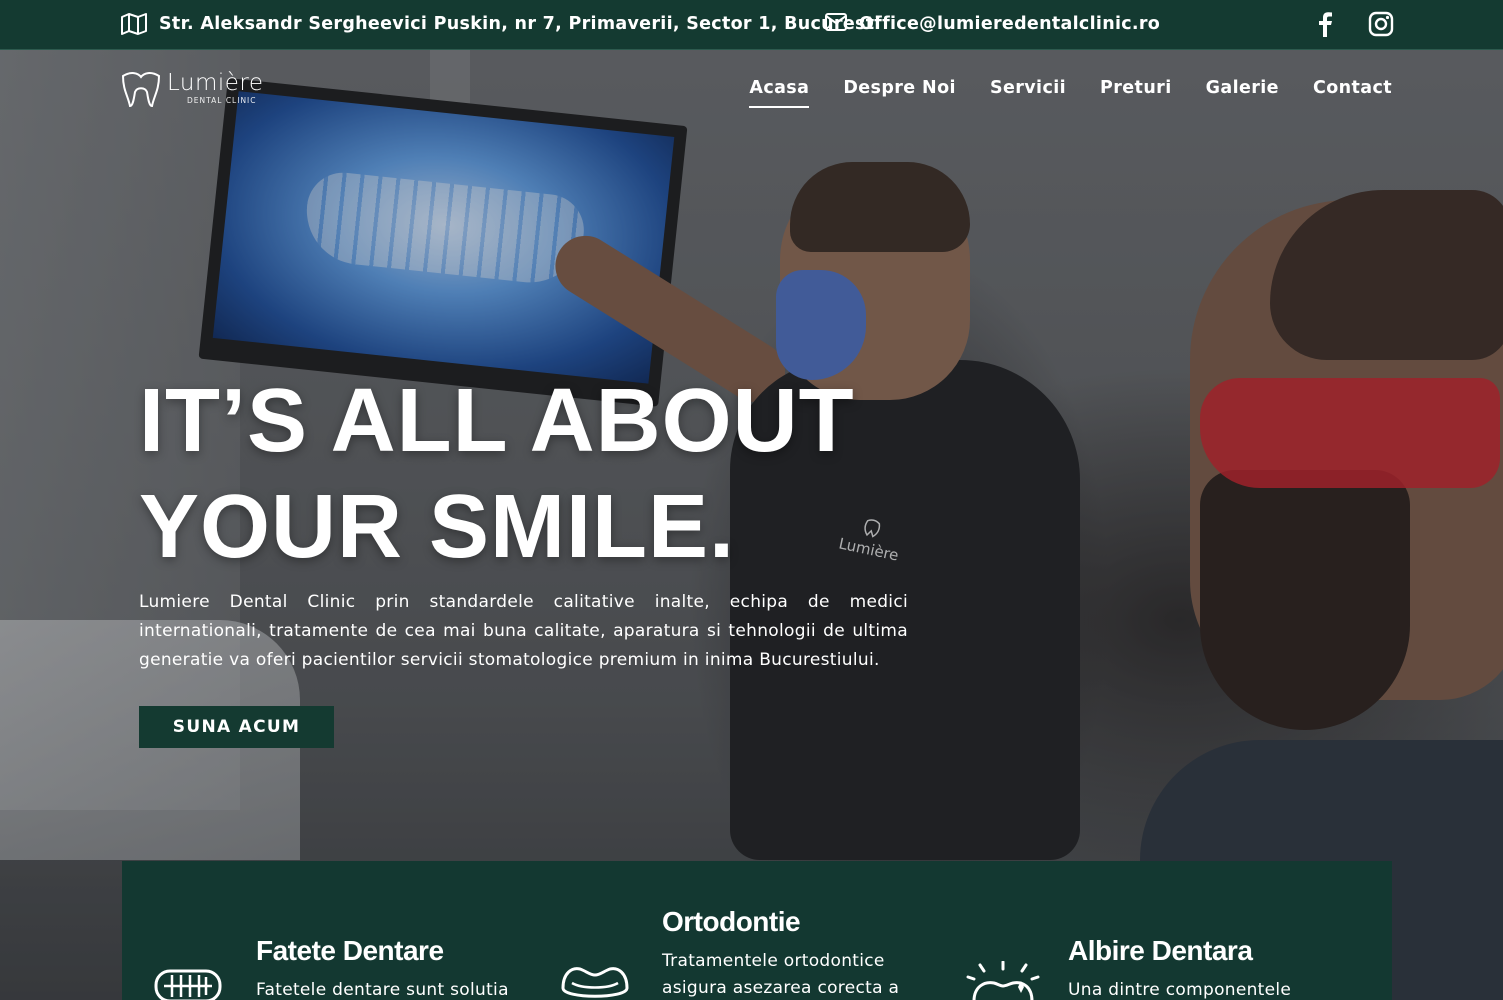 This screenshot has height=1000, width=1503. I want to click on service-title: Albire Dentara, so click(1160, 950).